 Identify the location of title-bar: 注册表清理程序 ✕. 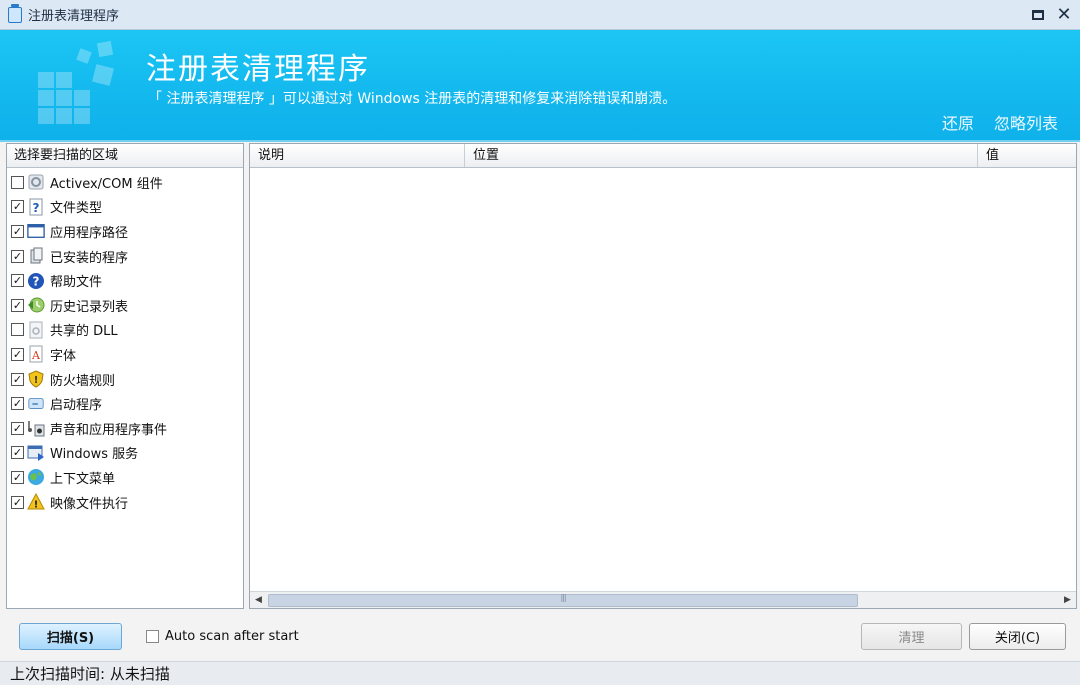
(540, 15).